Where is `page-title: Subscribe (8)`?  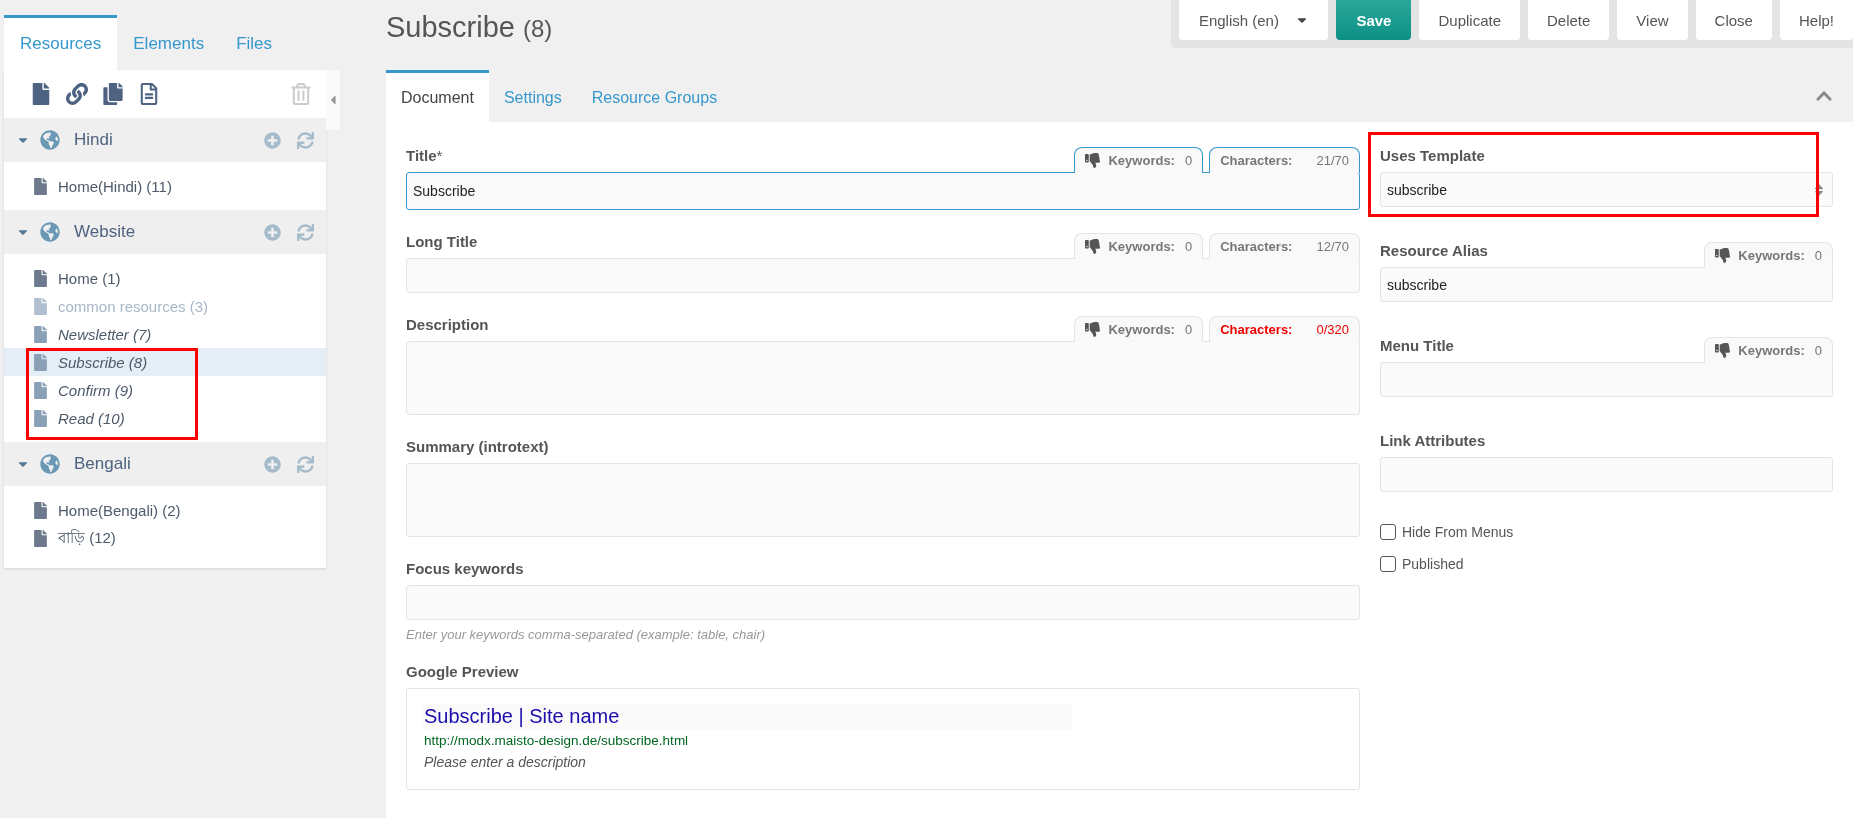 page-title: Subscribe (8) is located at coordinates (469, 27).